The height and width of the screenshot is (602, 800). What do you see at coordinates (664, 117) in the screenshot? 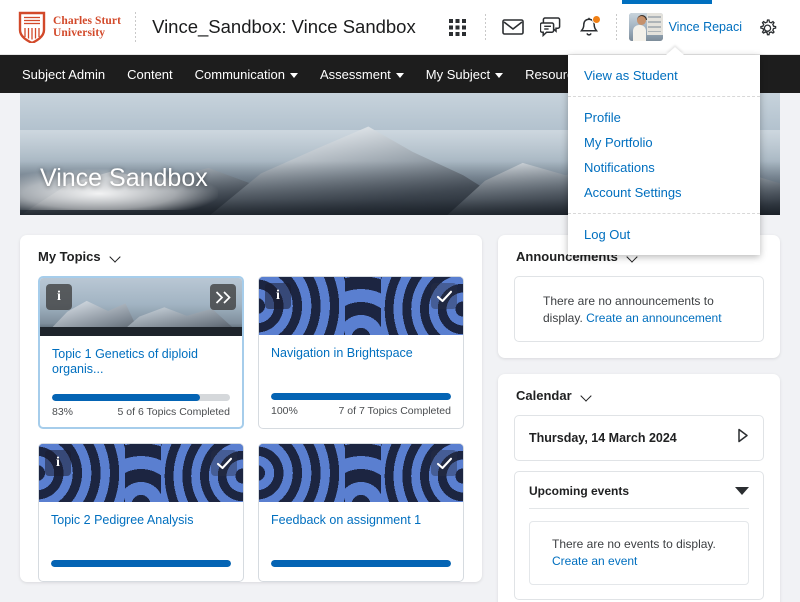
I see `menu-item-profile: Profile` at bounding box center [664, 117].